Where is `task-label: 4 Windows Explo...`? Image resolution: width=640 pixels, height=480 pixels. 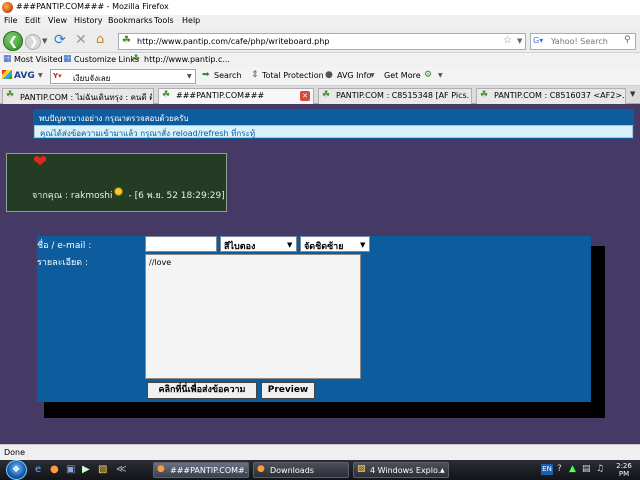
task-label: 4 Windows Explo... is located at coordinates (405, 470).